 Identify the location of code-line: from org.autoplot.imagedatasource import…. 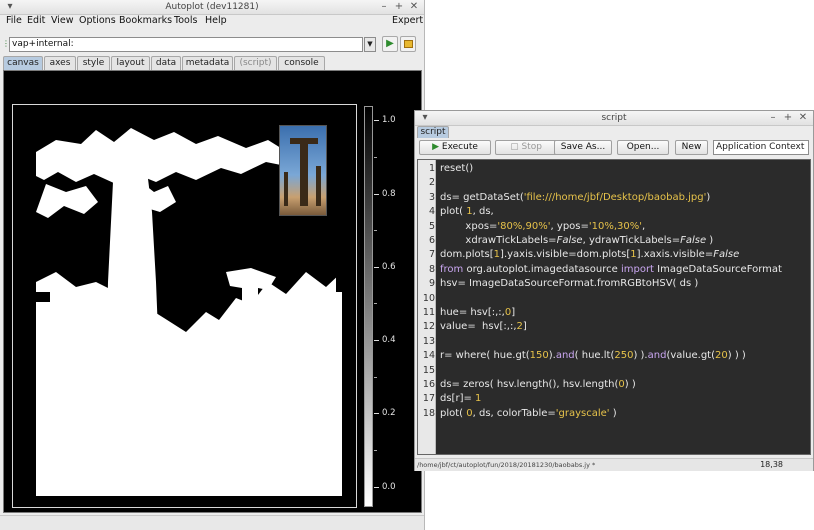
(611, 269).